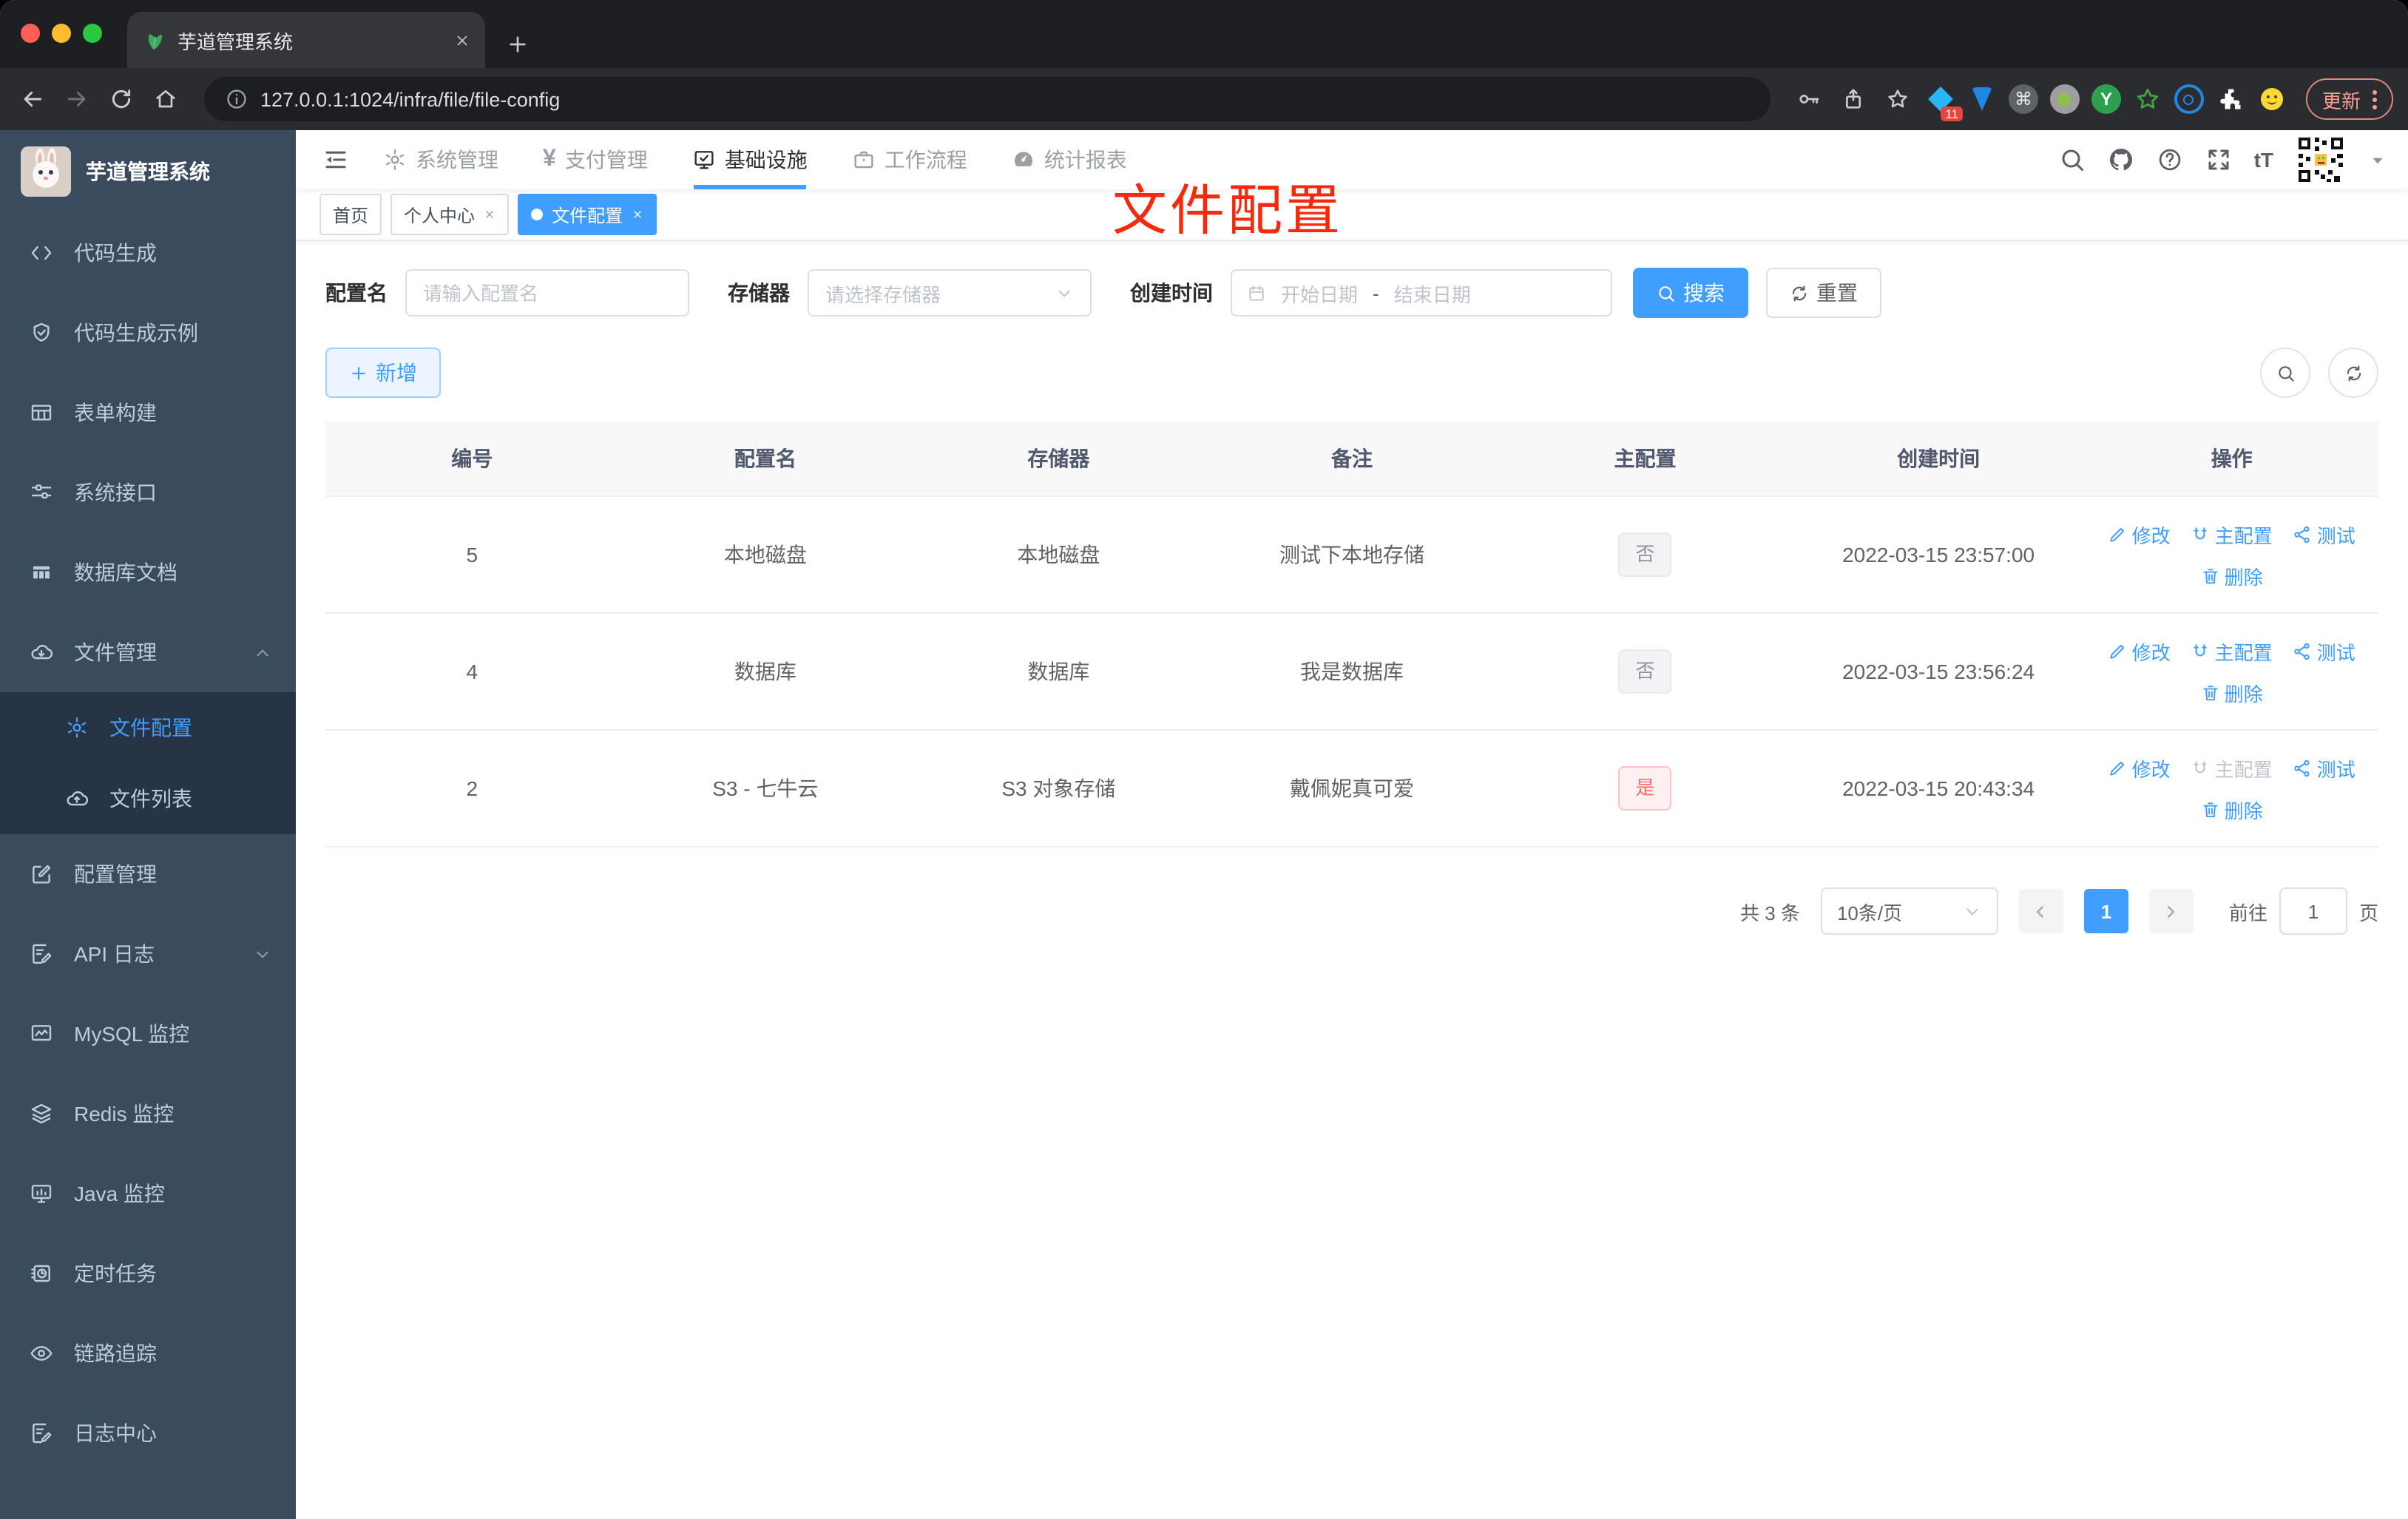 This screenshot has width=2408, height=1519. Describe the element at coordinates (262, 954) in the screenshot. I see `chevron-down-icon` at that location.